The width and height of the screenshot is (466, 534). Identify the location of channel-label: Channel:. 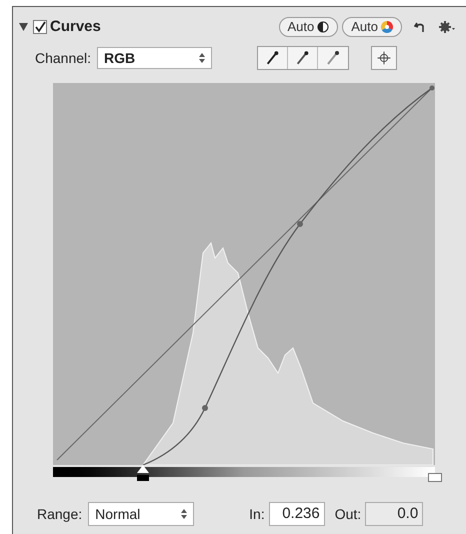
(63, 58).